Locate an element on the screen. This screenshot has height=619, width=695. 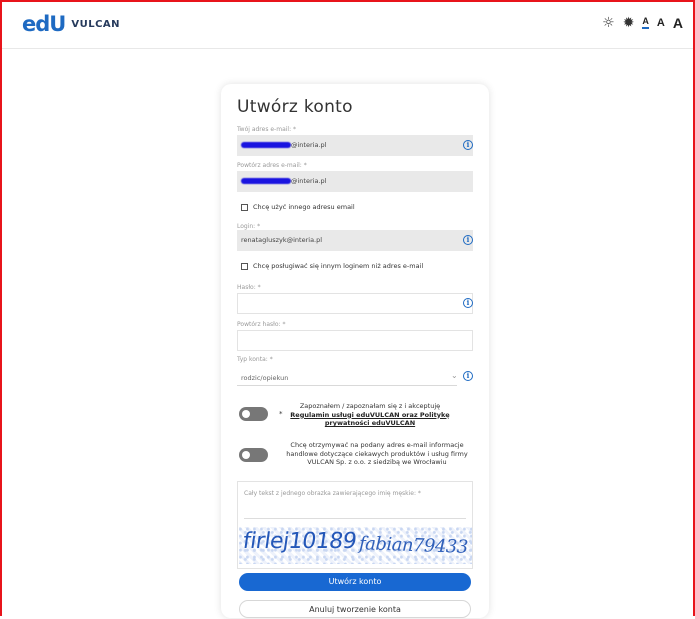
other-email-checkbox: Chcę użyć innego adresu email is located at coordinates (298, 207).